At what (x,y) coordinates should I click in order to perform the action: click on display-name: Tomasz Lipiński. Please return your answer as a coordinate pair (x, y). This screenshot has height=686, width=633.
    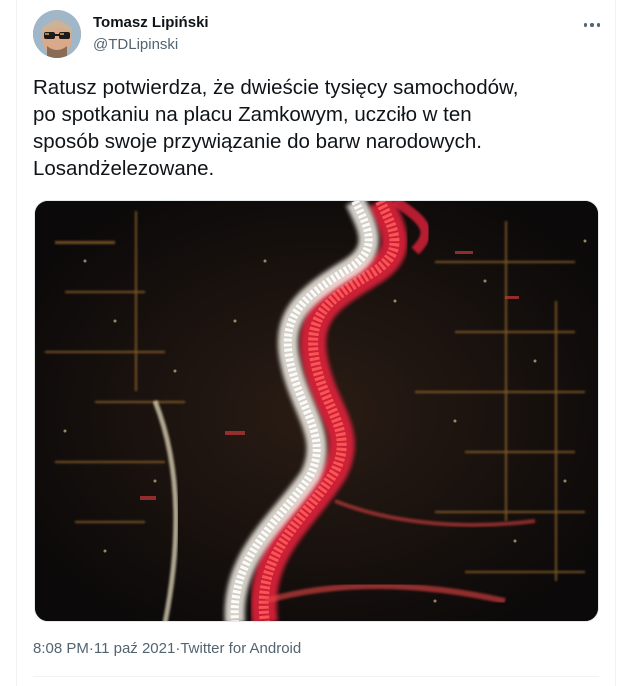
    Looking at the image, I should click on (151, 22).